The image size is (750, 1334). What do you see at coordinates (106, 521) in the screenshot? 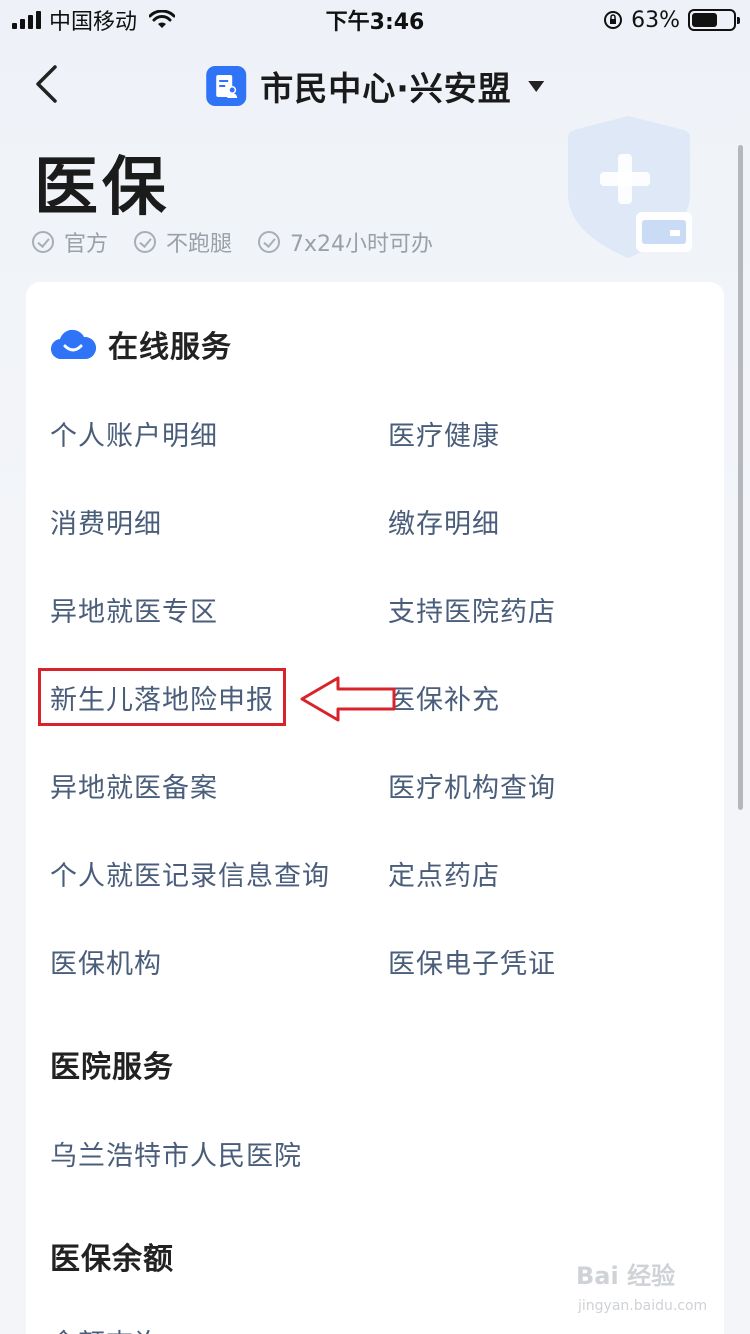
I see `service-item-consumption: 消费明细` at bounding box center [106, 521].